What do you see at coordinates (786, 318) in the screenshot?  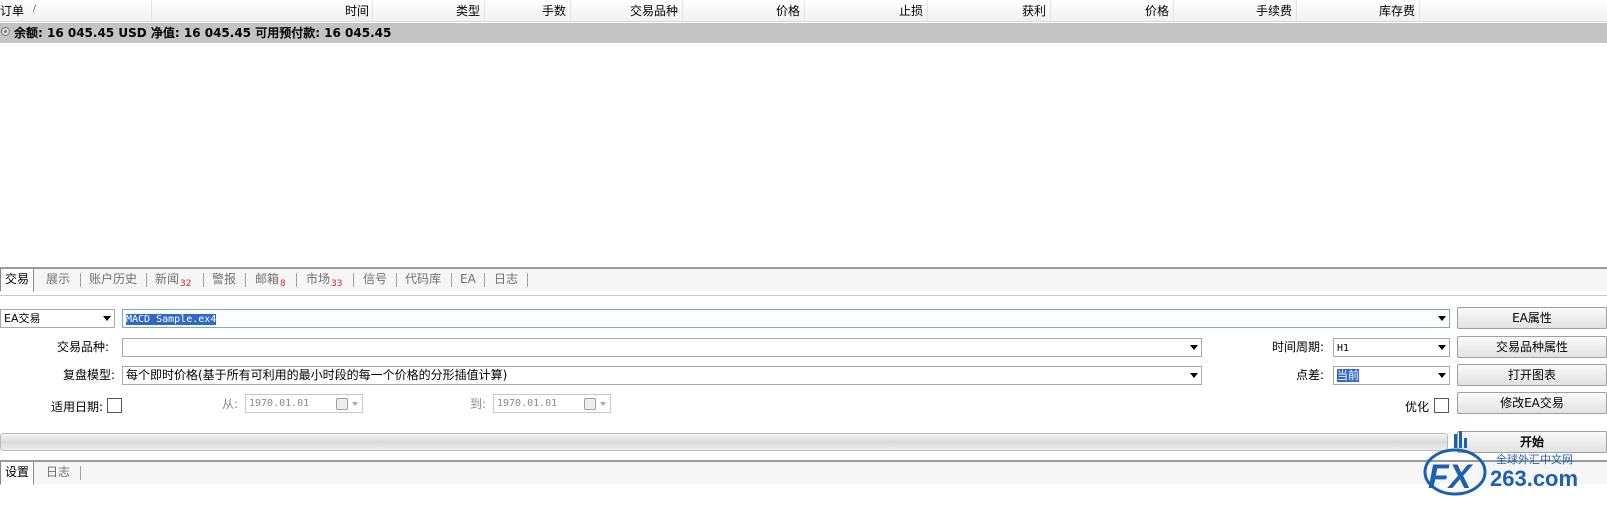 I see `expert-select: MACD Sample.ex4` at bounding box center [786, 318].